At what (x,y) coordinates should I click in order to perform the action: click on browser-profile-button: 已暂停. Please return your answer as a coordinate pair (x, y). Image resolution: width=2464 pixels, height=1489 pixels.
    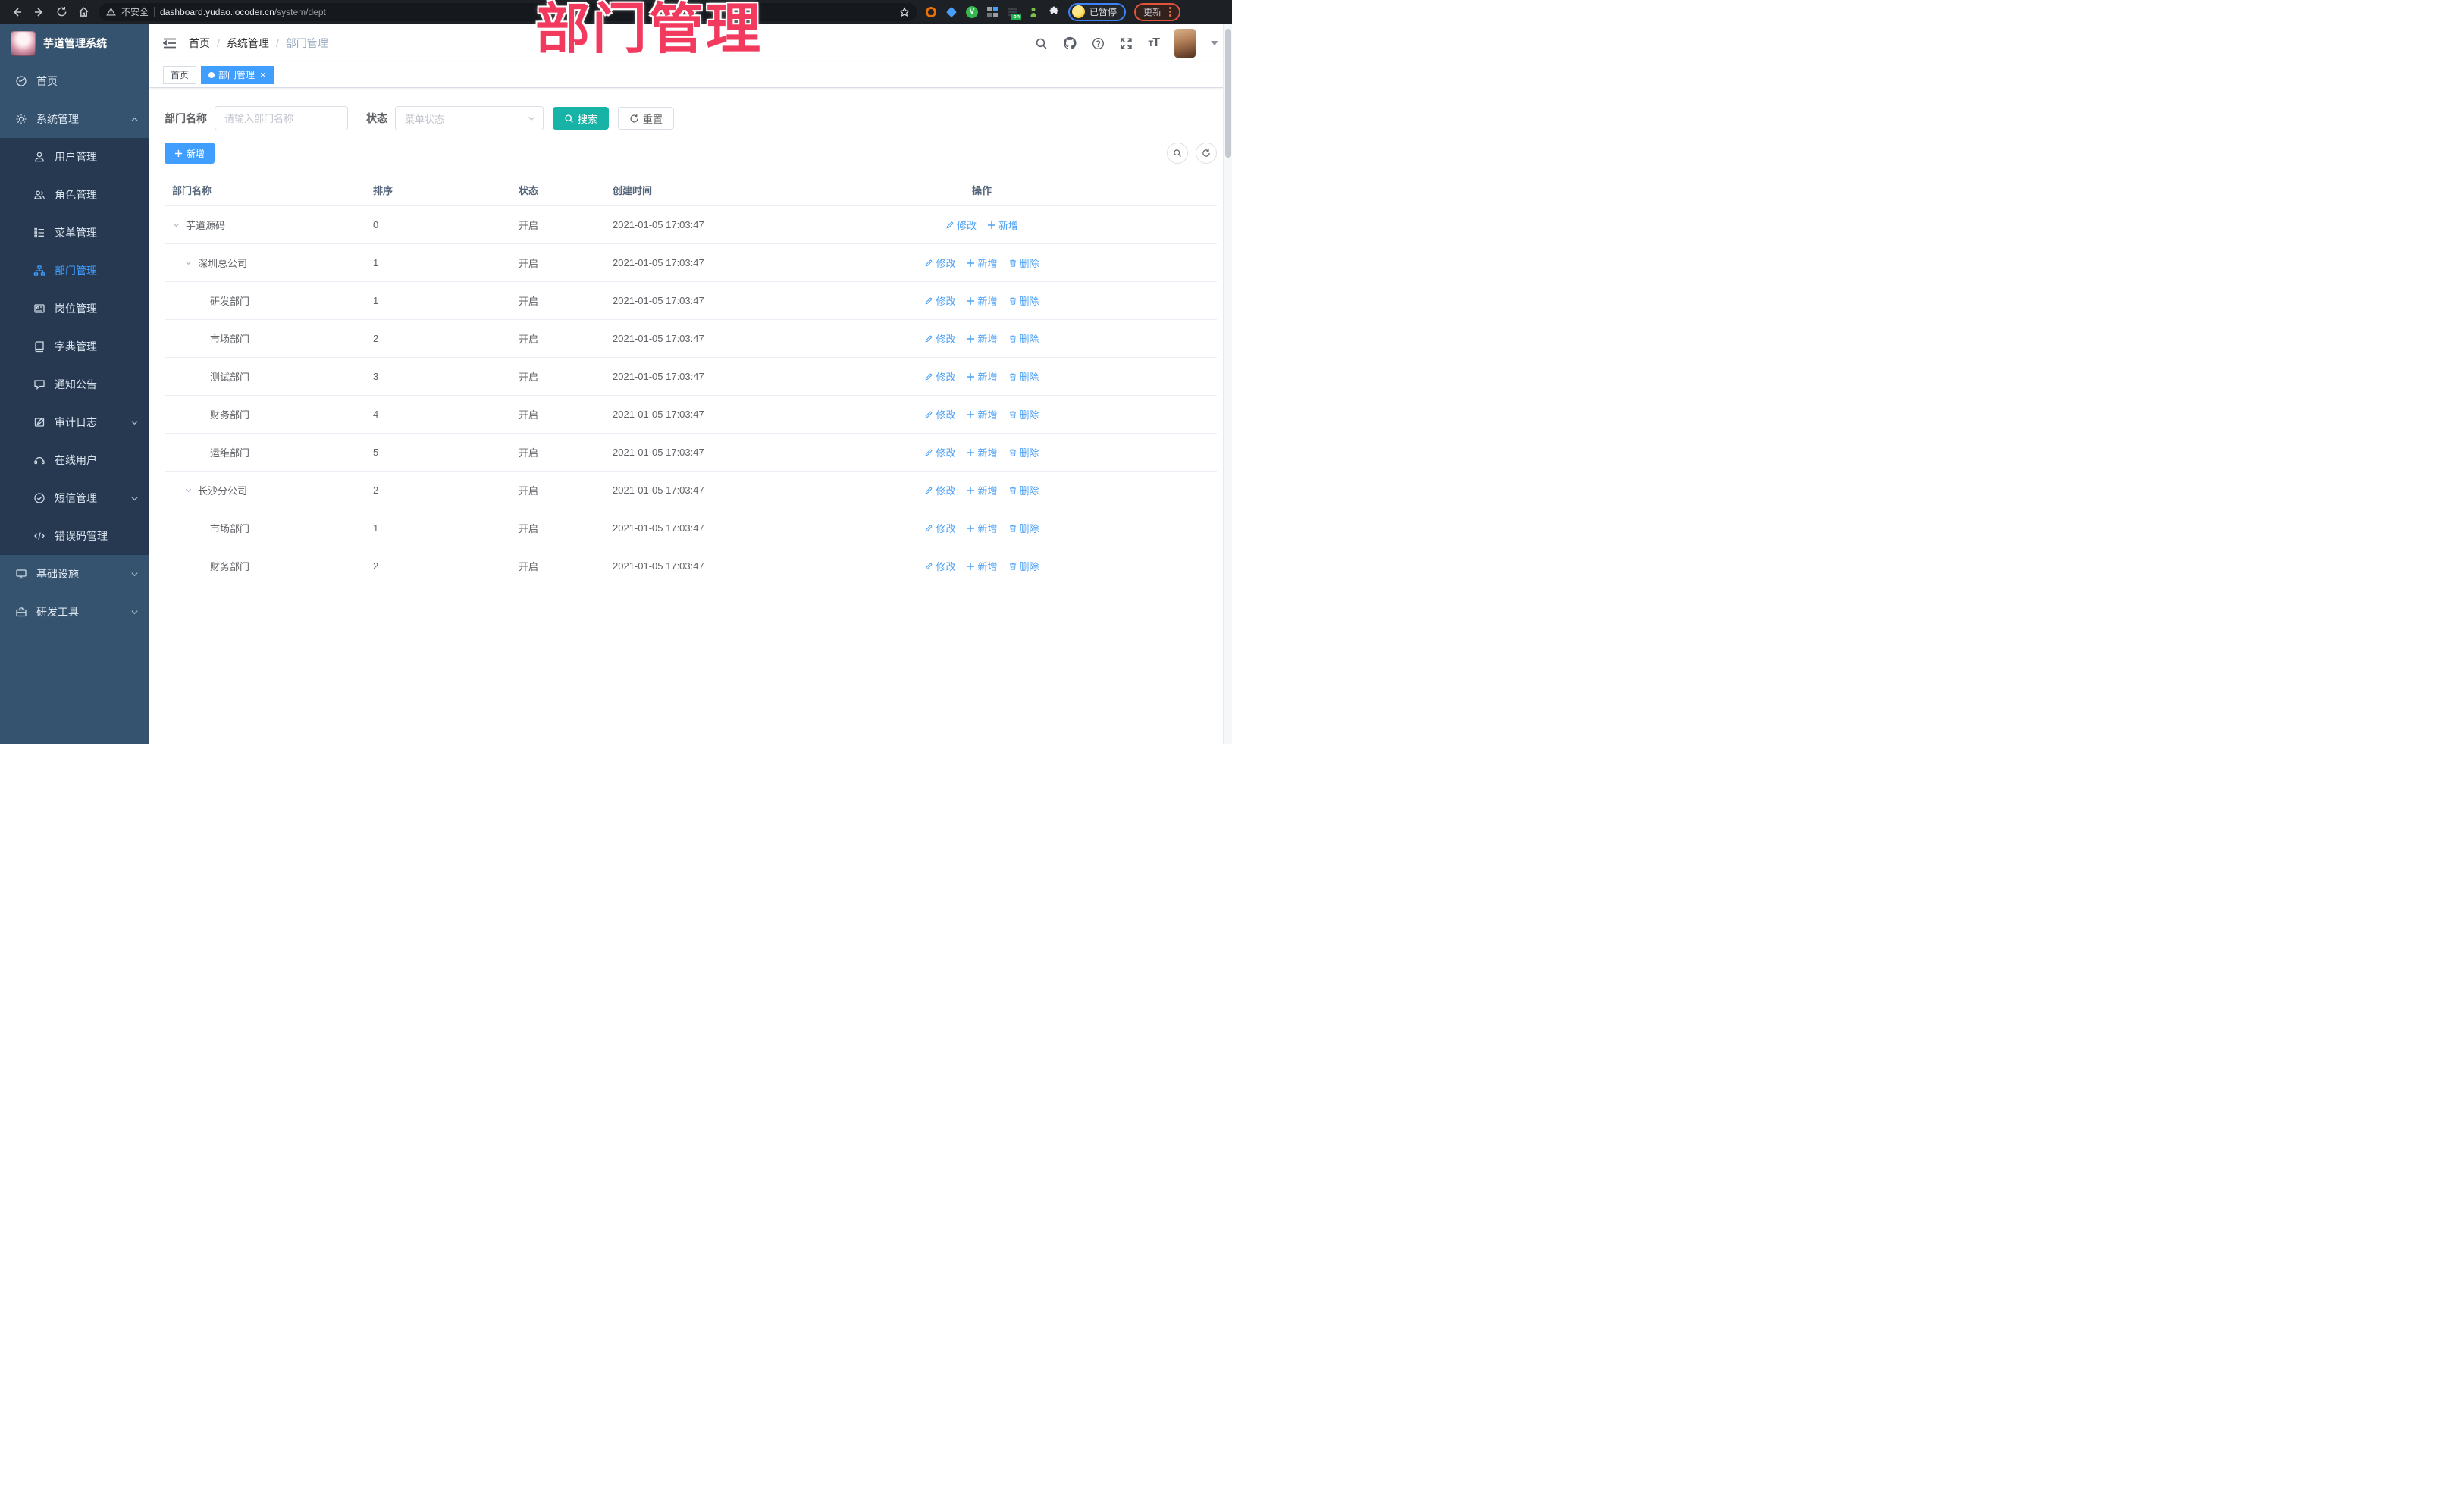
    Looking at the image, I should click on (1097, 11).